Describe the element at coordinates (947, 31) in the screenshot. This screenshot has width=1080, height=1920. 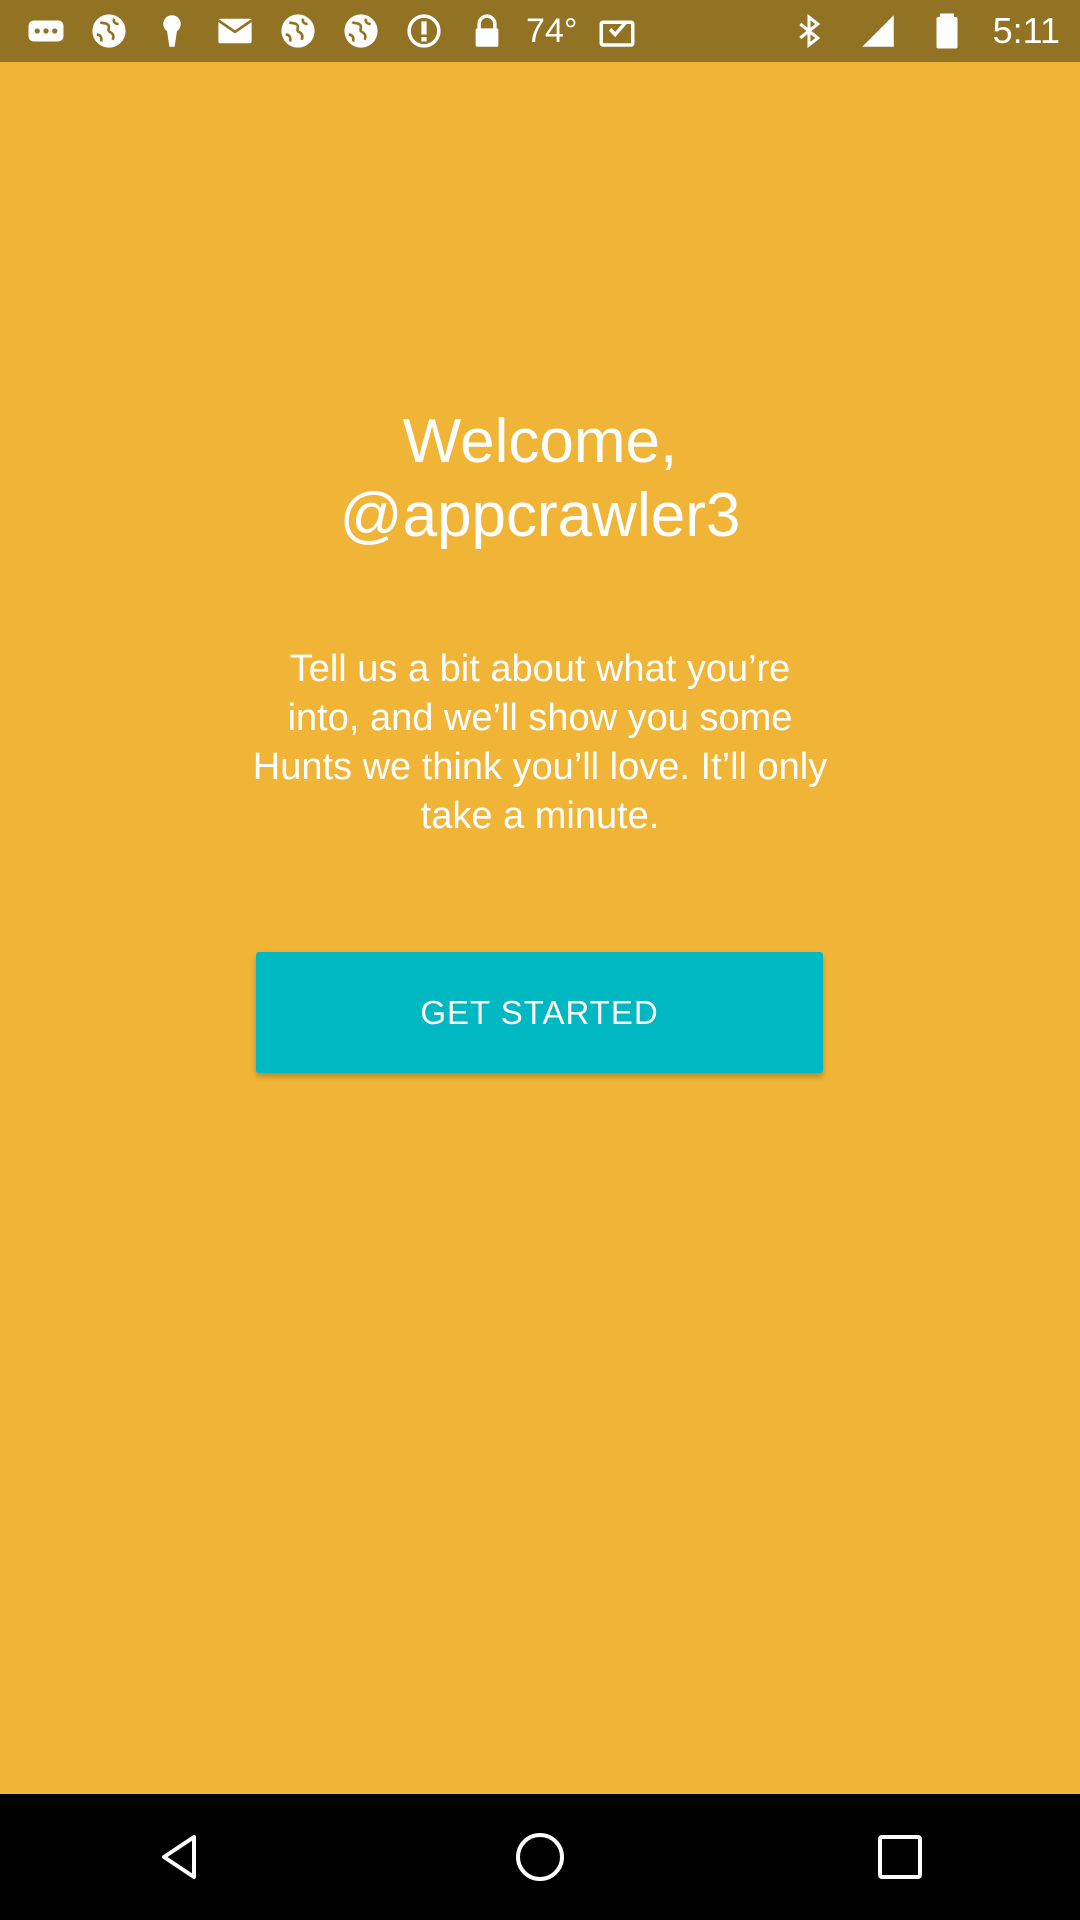
I see `battery-icon` at that location.